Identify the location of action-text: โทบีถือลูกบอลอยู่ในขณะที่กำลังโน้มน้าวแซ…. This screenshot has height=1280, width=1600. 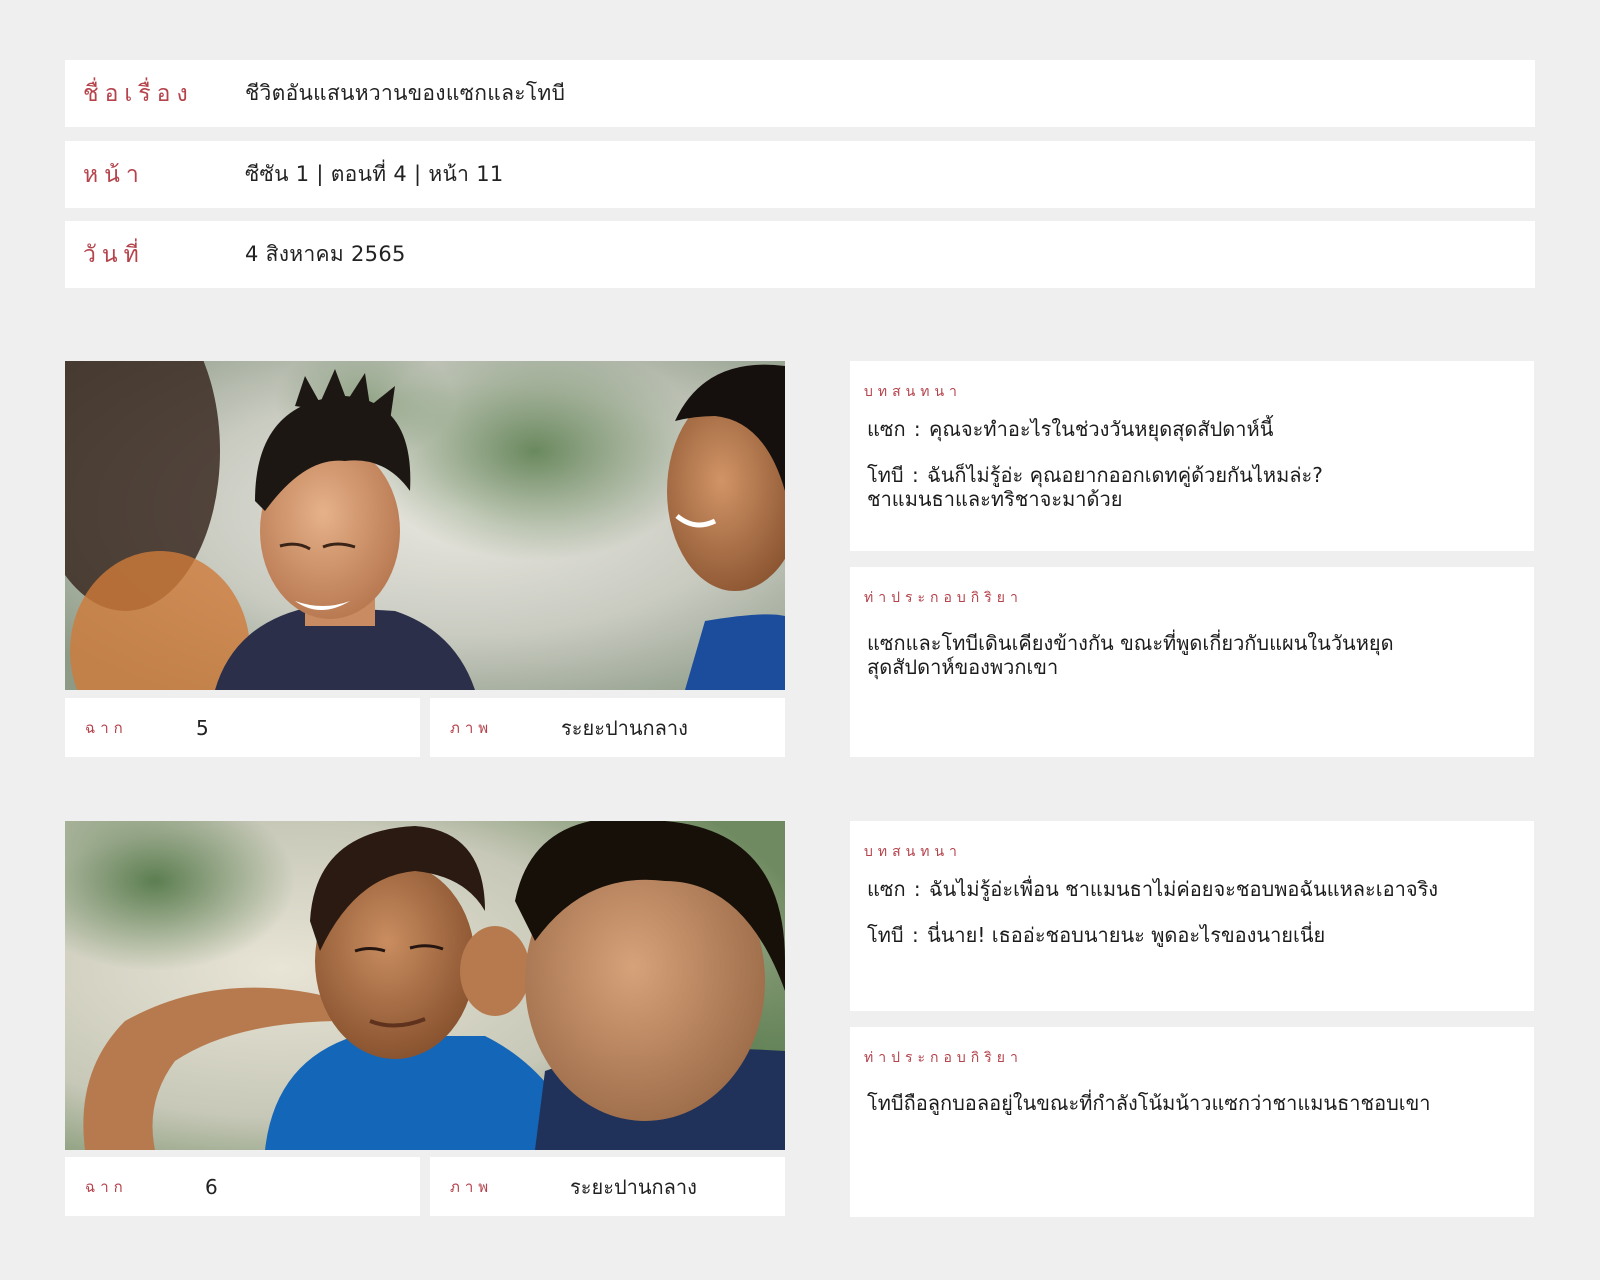
(1192, 1103).